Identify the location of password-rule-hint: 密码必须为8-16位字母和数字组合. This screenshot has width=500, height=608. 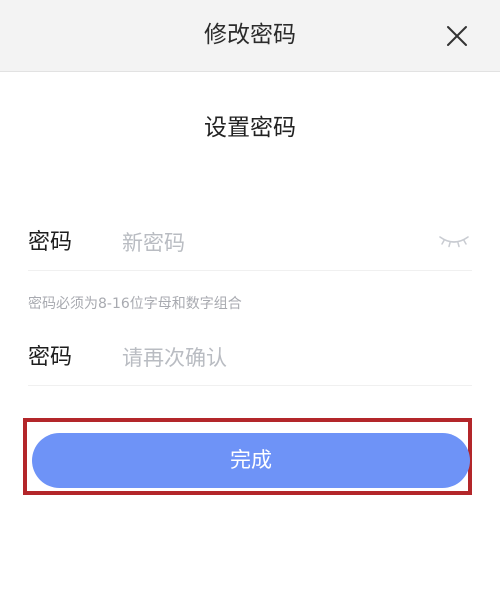
(135, 304).